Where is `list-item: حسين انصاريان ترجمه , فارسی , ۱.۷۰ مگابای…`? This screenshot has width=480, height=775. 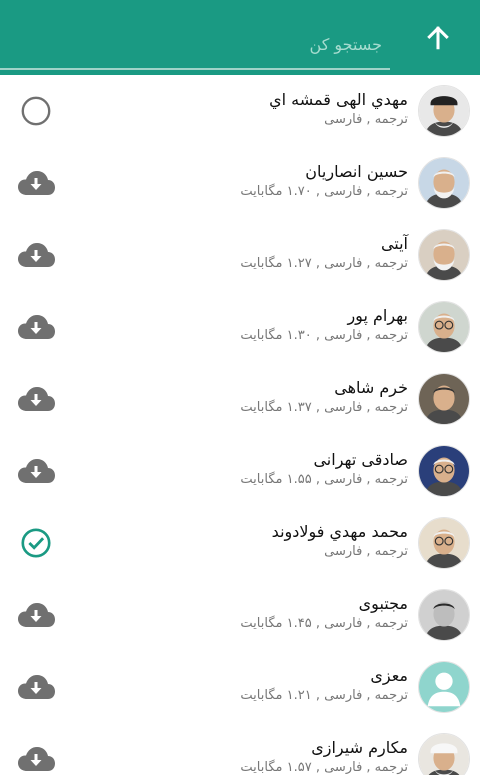 list-item: حسين انصاريان ترجمه , فارسی , ۱.۷۰ مگابای… is located at coordinates (240, 183).